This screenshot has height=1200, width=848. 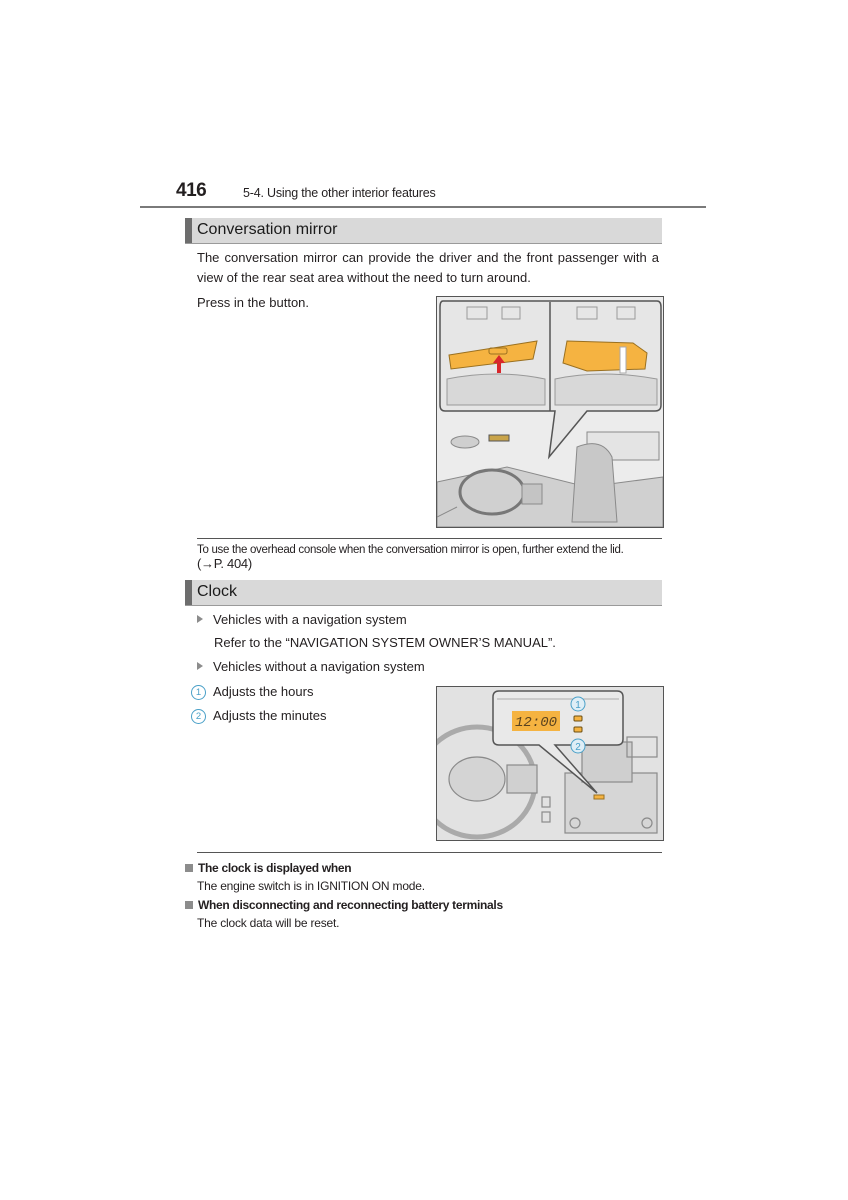 I want to click on figure-callout-1: 1, so click(x=578, y=705).